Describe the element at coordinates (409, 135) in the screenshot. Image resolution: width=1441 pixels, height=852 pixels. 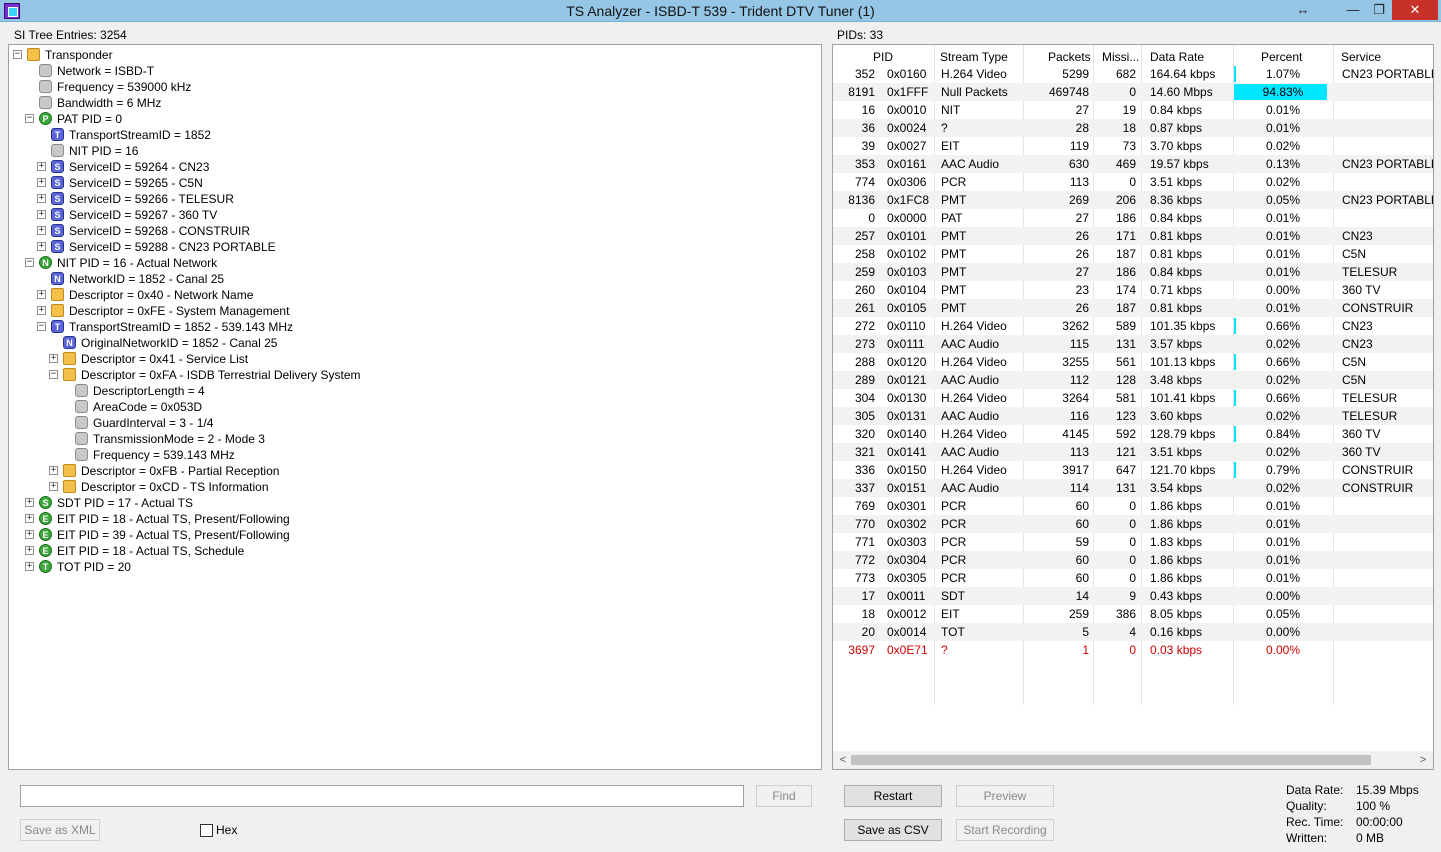
I see `tree-node: T TransportStreamID = 1852` at that location.